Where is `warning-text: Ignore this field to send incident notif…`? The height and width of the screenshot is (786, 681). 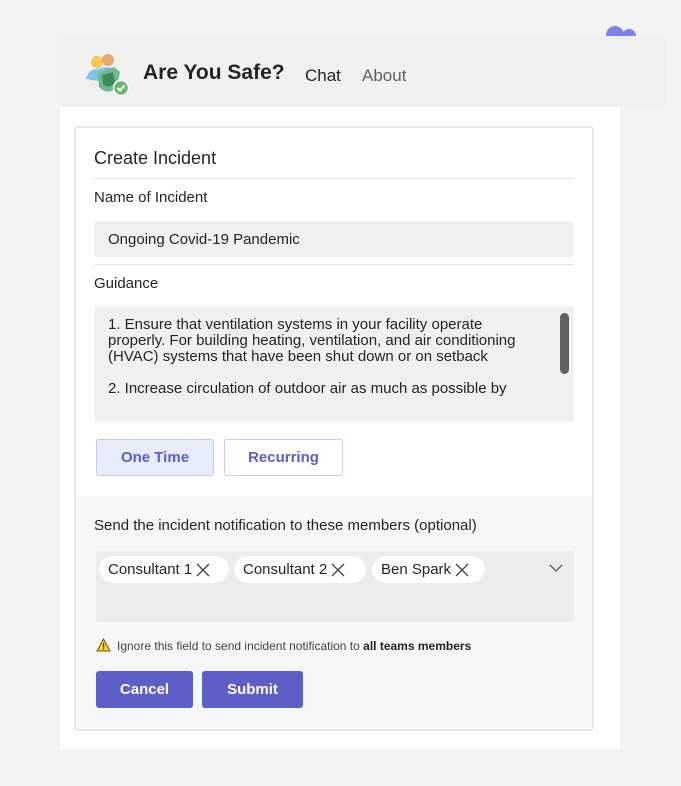
warning-text: Ignore this field to send incident notif… is located at coordinates (240, 646).